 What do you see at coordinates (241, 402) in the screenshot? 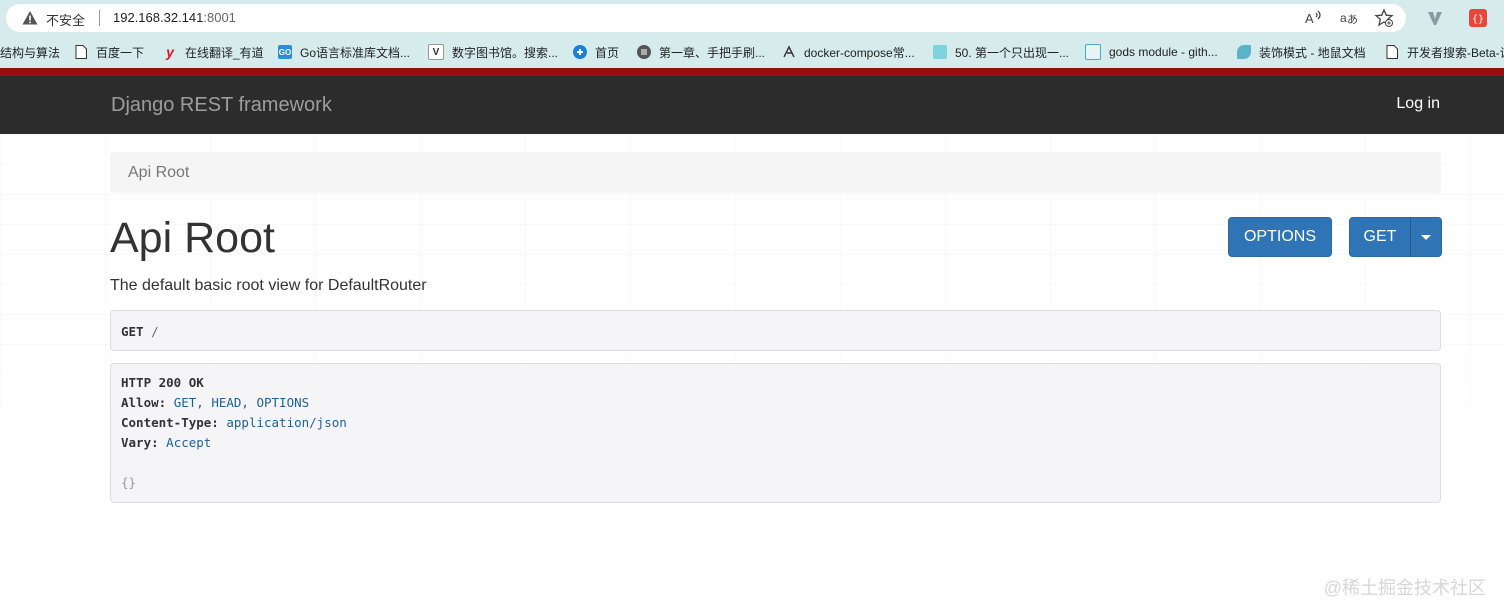
I see `header-value: GET, HEAD, OPTIONS` at bounding box center [241, 402].